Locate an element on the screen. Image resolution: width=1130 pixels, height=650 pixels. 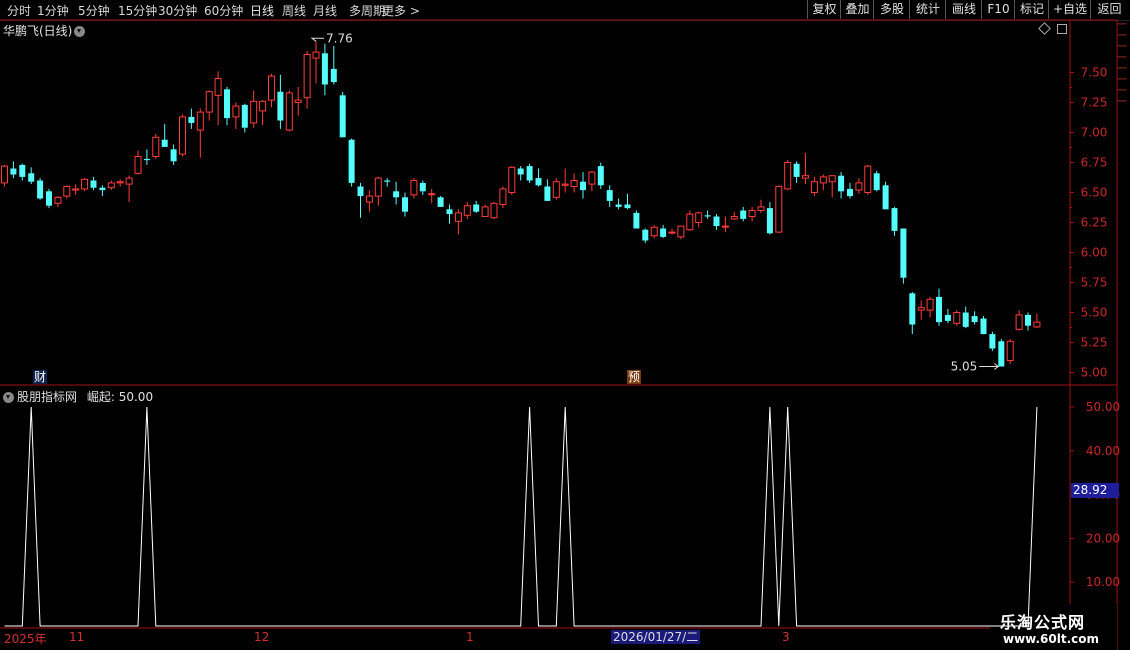
high-arrow is located at coordinates (317, 39).